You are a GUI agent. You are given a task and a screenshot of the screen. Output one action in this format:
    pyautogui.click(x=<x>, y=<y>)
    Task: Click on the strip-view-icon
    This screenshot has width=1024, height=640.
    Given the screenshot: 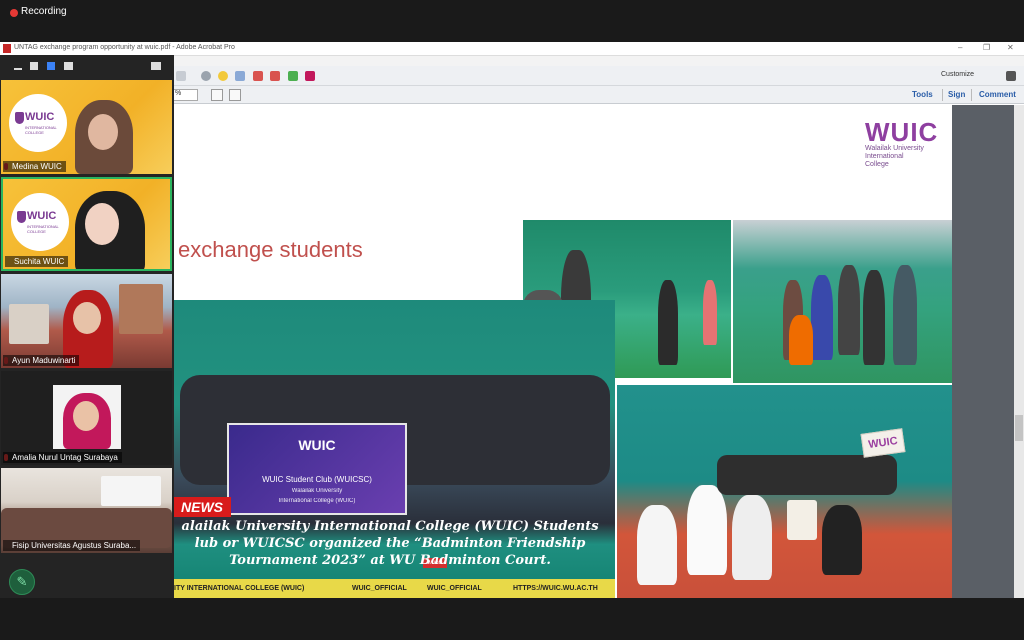 What is the action you would take?
    pyautogui.click(x=51, y=66)
    